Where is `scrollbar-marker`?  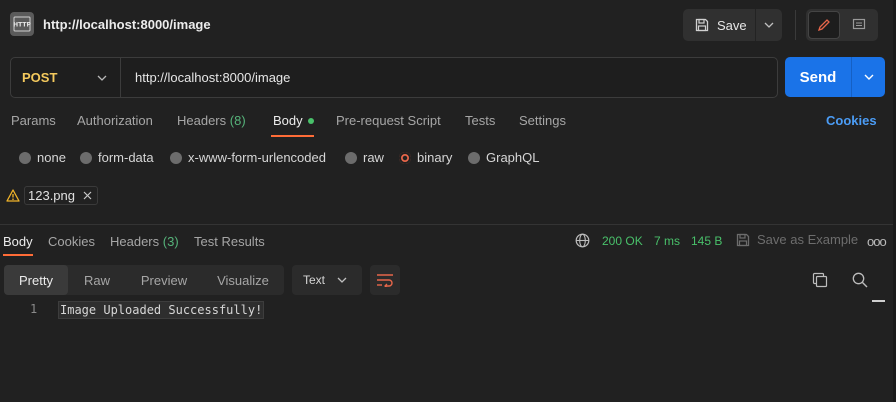
scrollbar-marker is located at coordinates (878, 301).